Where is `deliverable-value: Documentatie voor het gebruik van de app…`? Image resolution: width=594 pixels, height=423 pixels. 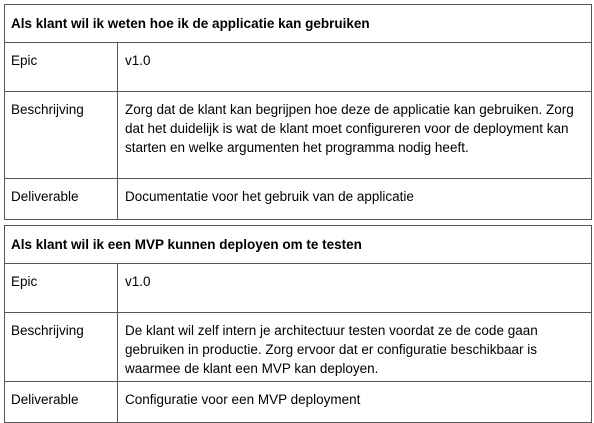 deliverable-value: Documentatie voor het gebruik van de app… is located at coordinates (354, 199).